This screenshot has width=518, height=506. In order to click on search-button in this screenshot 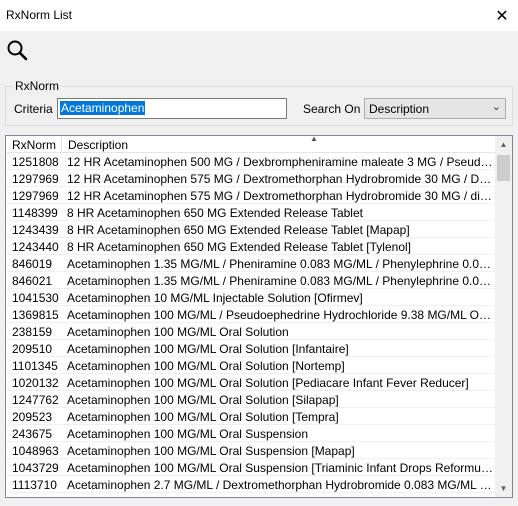, I will do `click(17, 50)`.